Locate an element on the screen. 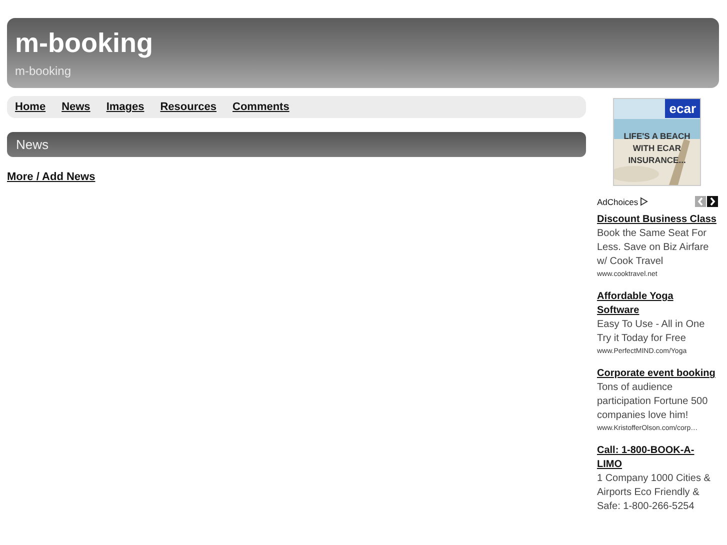  ad-text: Easy To Use - All in One Try it Today for Free is located at coordinates (651, 332).